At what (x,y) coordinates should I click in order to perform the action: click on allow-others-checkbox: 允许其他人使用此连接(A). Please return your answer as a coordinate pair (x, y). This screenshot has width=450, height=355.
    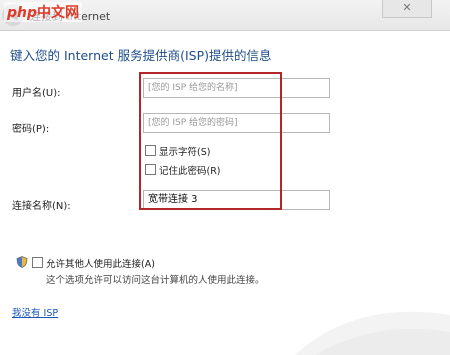
    Looking at the image, I should click on (93, 263).